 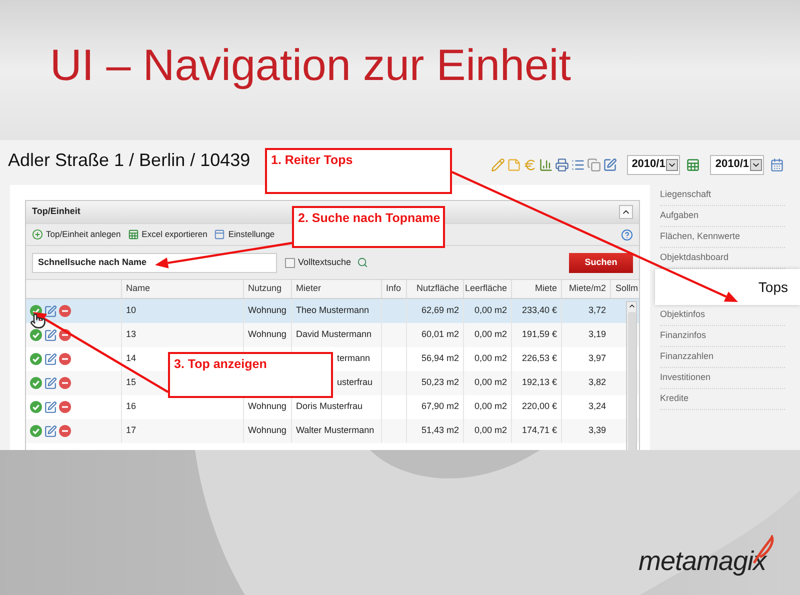 I want to click on toolbar-button: Top/Einheit anlegen, so click(x=76, y=234).